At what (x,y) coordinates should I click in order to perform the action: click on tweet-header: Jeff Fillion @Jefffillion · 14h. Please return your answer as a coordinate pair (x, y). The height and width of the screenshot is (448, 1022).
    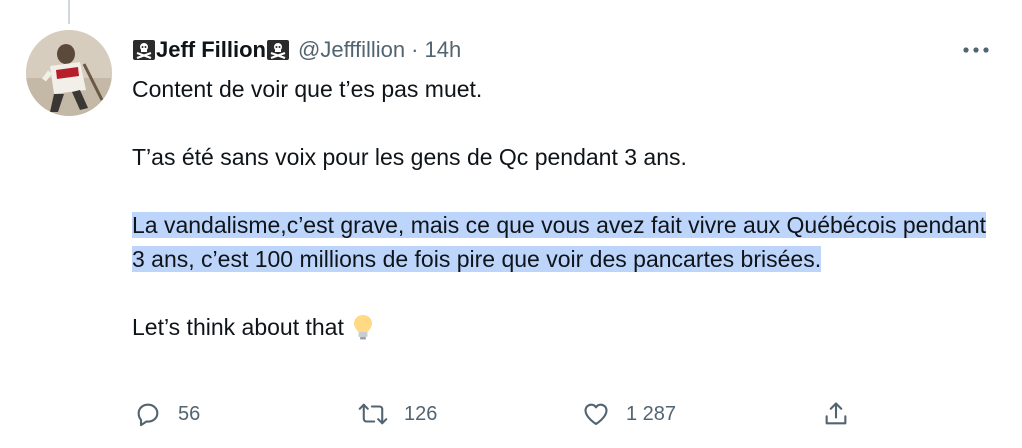
    Looking at the image, I should click on (296, 50).